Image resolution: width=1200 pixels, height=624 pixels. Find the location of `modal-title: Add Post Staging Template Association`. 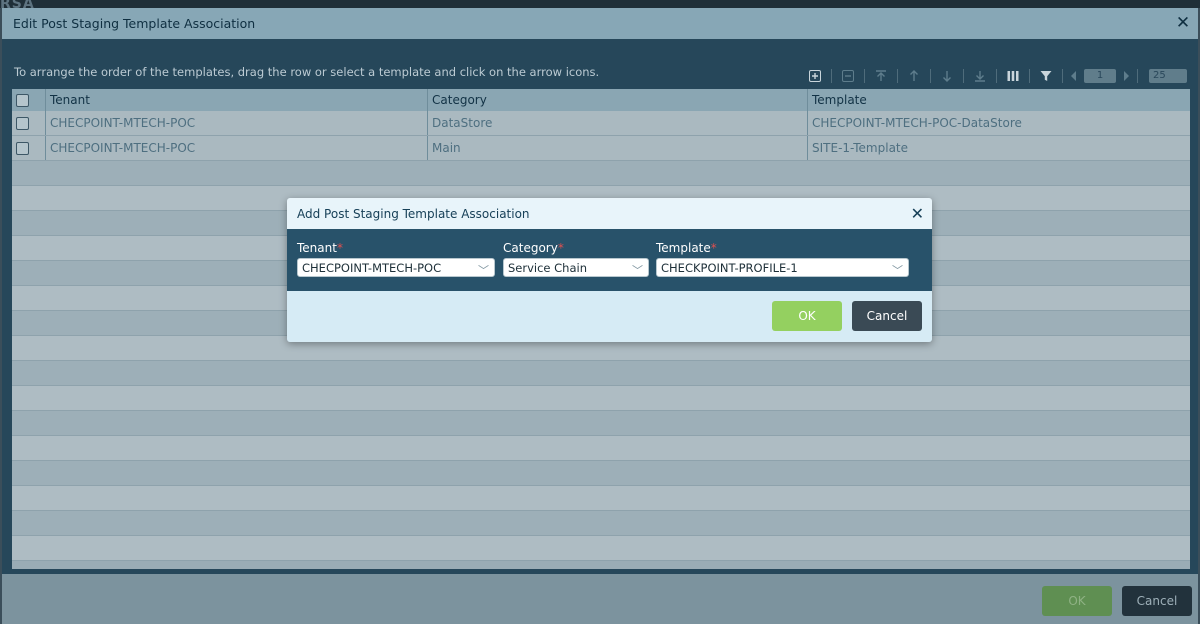

modal-title: Add Post Staging Template Association is located at coordinates (413, 214).